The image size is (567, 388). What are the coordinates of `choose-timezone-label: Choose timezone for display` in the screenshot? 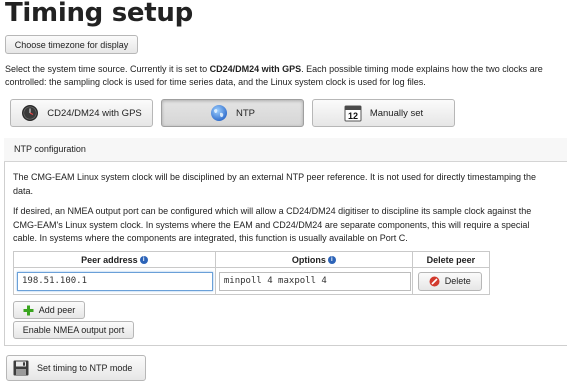 It's located at (71, 44).